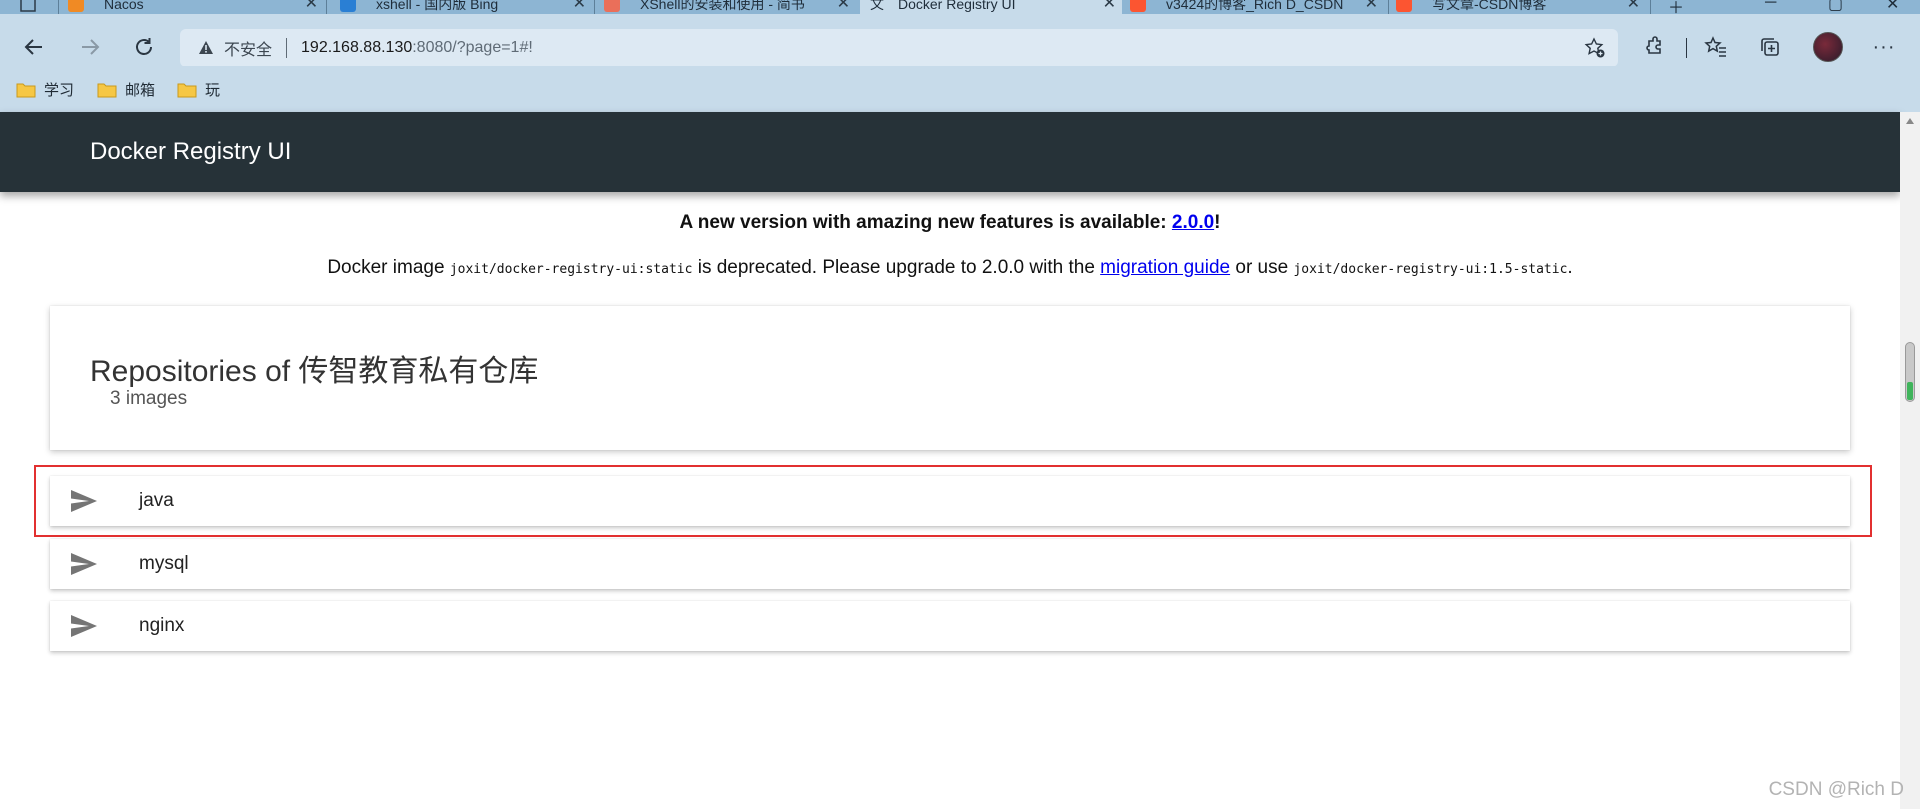  What do you see at coordinates (90, 47) in the screenshot?
I see `forward-icon` at bounding box center [90, 47].